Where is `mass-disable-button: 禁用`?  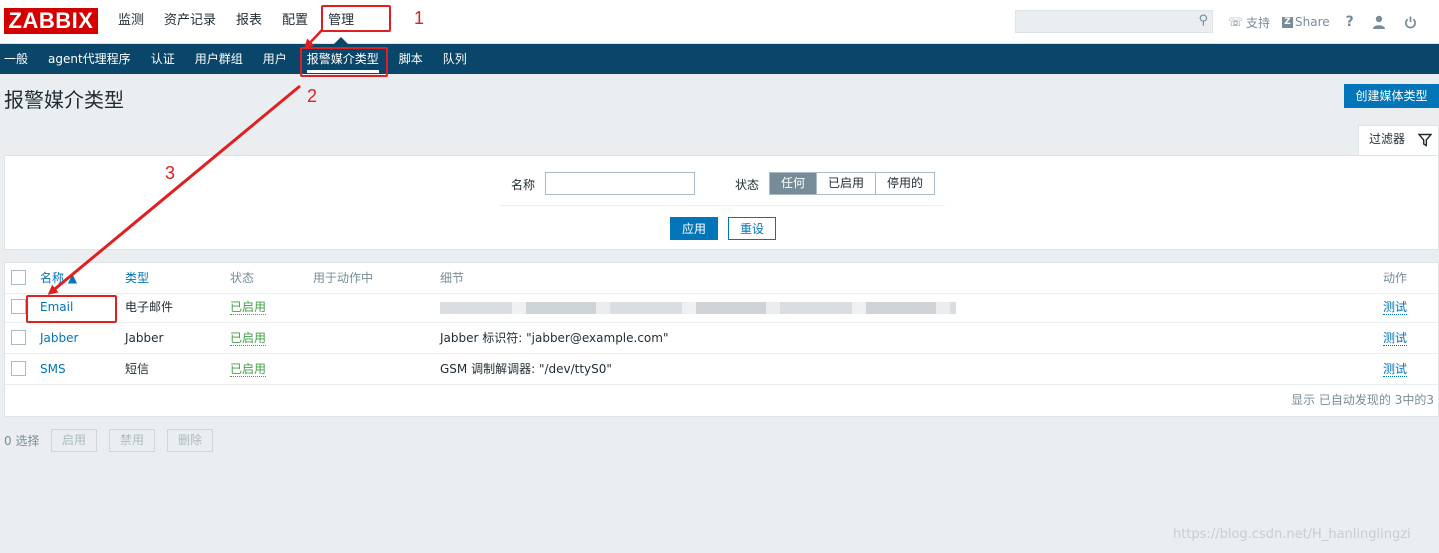 mass-disable-button: 禁用 is located at coordinates (132, 440).